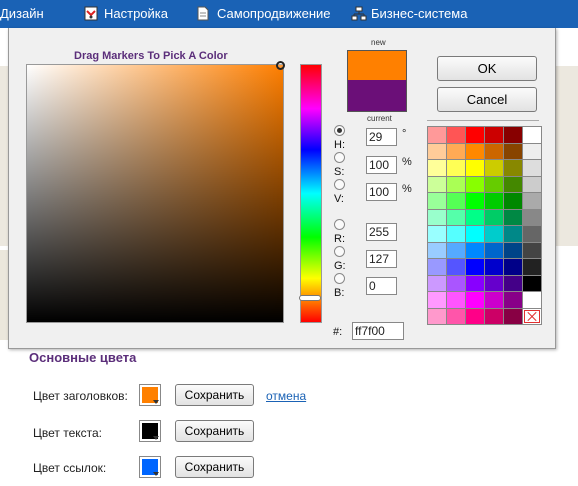  I want to click on green-radio, so click(339, 251).